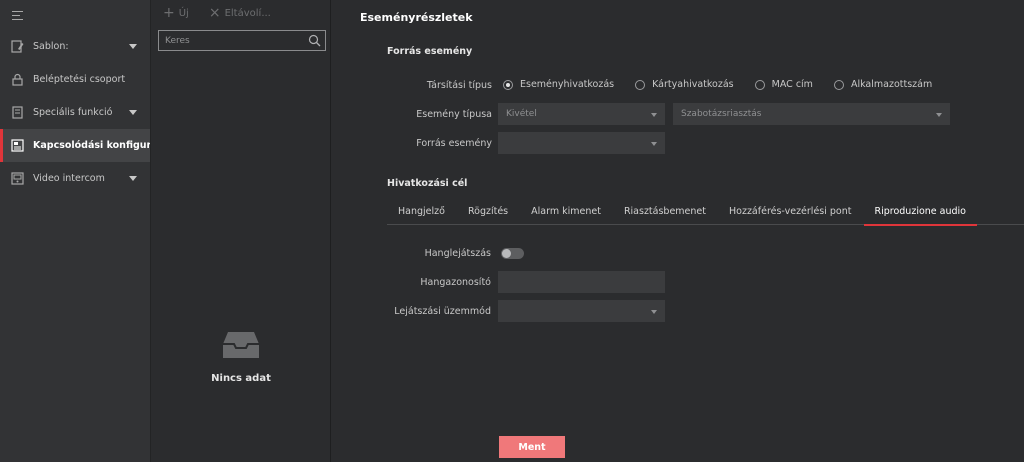 This screenshot has width=1024, height=462. Describe the element at coordinates (17, 145) in the screenshot. I see `linkage-config-icon` at that location.